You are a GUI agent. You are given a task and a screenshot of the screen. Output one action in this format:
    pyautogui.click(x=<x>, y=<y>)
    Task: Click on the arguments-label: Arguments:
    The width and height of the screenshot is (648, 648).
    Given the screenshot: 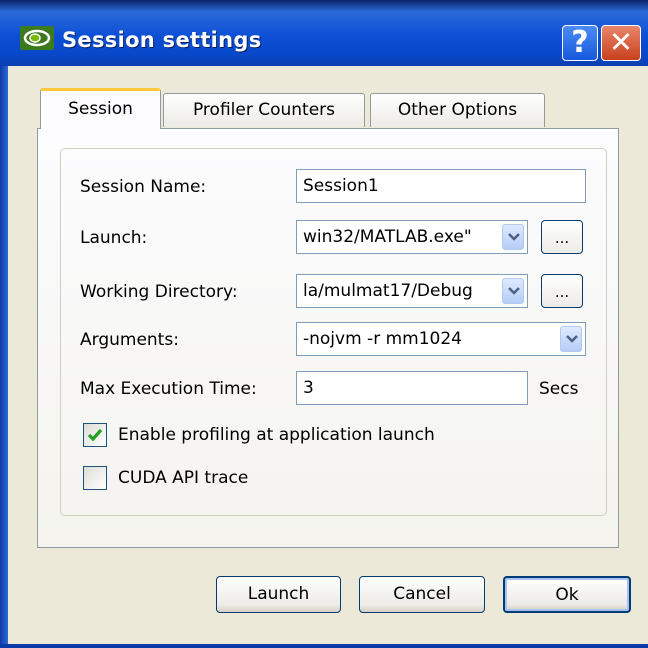 What is the action you would take?
    pyautogui.click(x=129, y=340)
    